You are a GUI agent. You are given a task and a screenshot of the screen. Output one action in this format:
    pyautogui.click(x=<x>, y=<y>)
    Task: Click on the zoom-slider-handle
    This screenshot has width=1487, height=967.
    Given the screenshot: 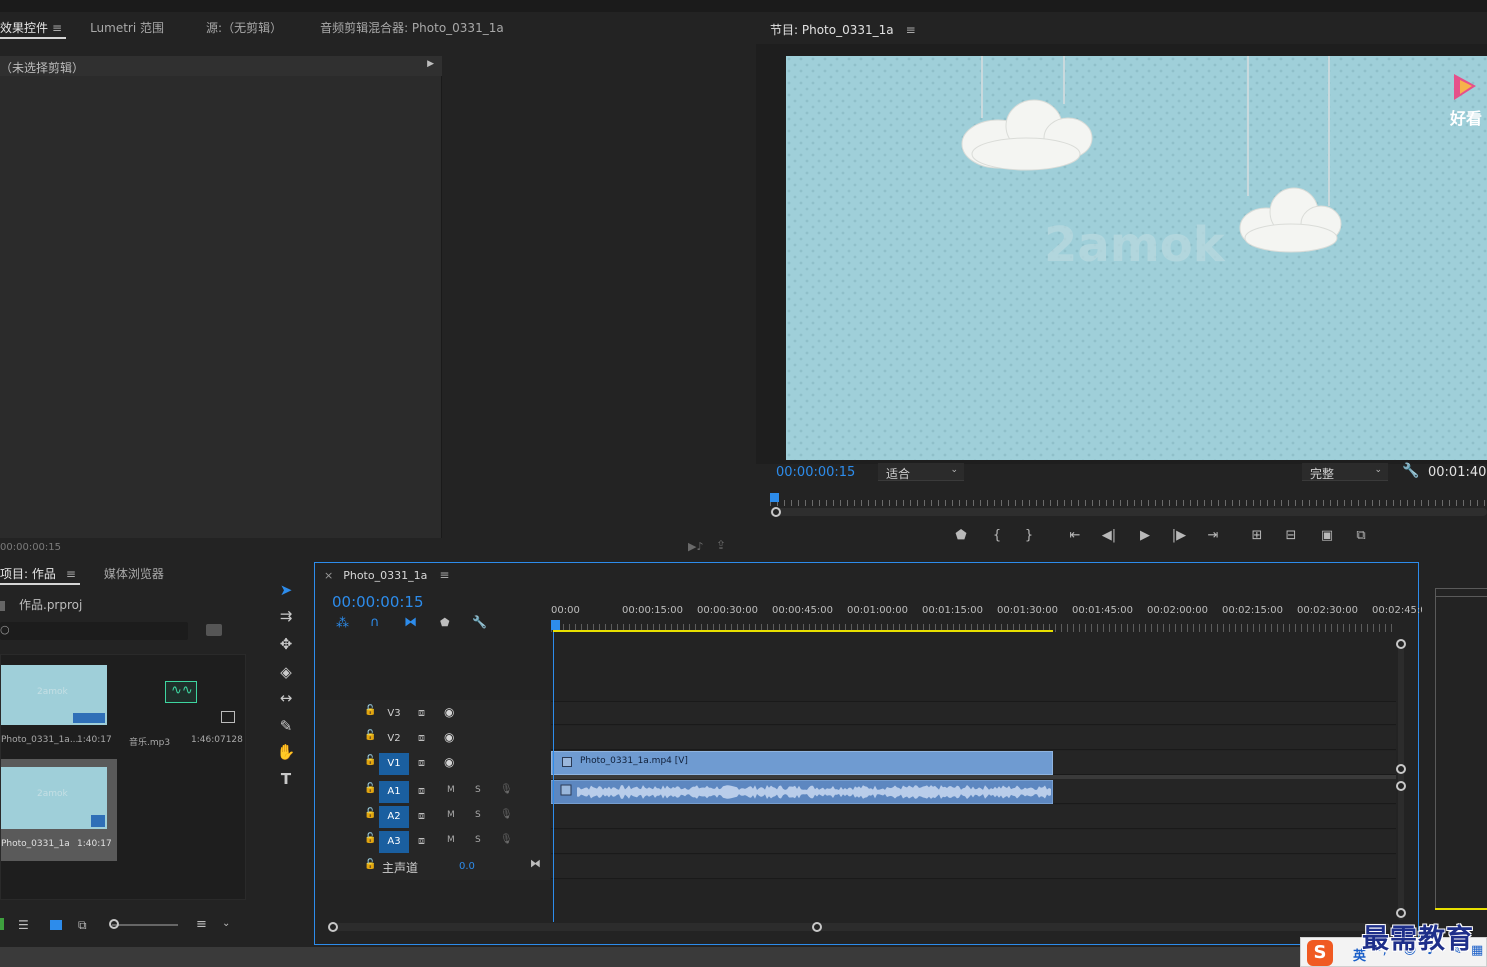 What is the action you would take?
    pyautogui.click(x=114, y=924)
    